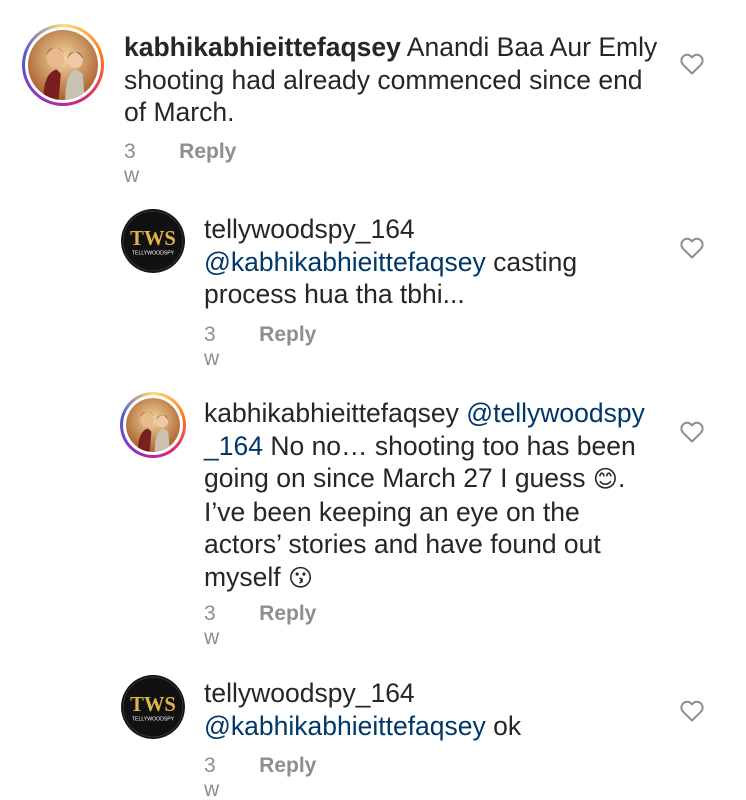  I want to click on kissing-emoji-icon: 😗, so click(300, 577).